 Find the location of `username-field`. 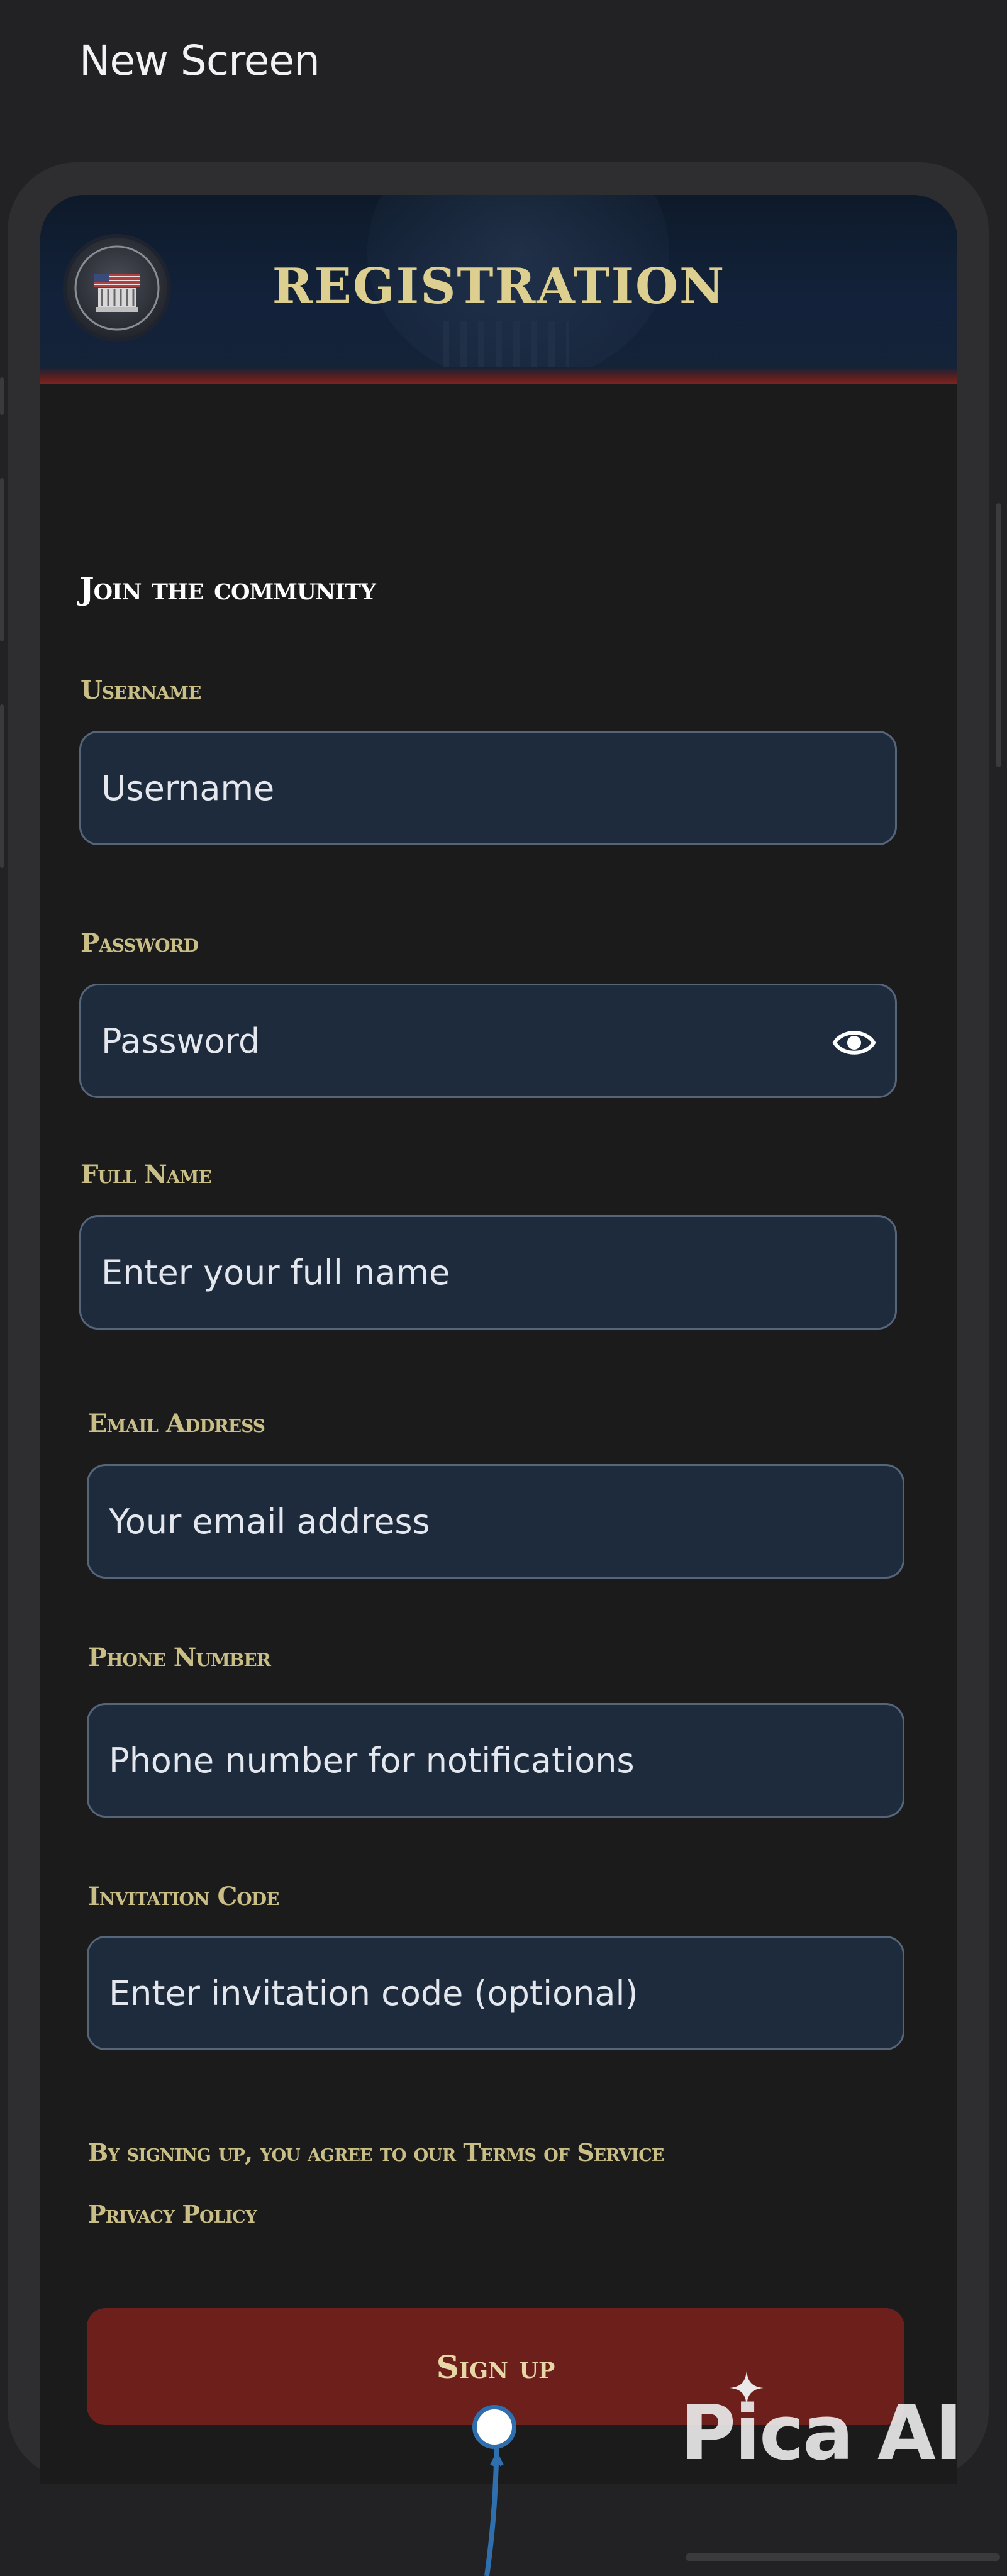

username-field is located at coordinates (488, 788).